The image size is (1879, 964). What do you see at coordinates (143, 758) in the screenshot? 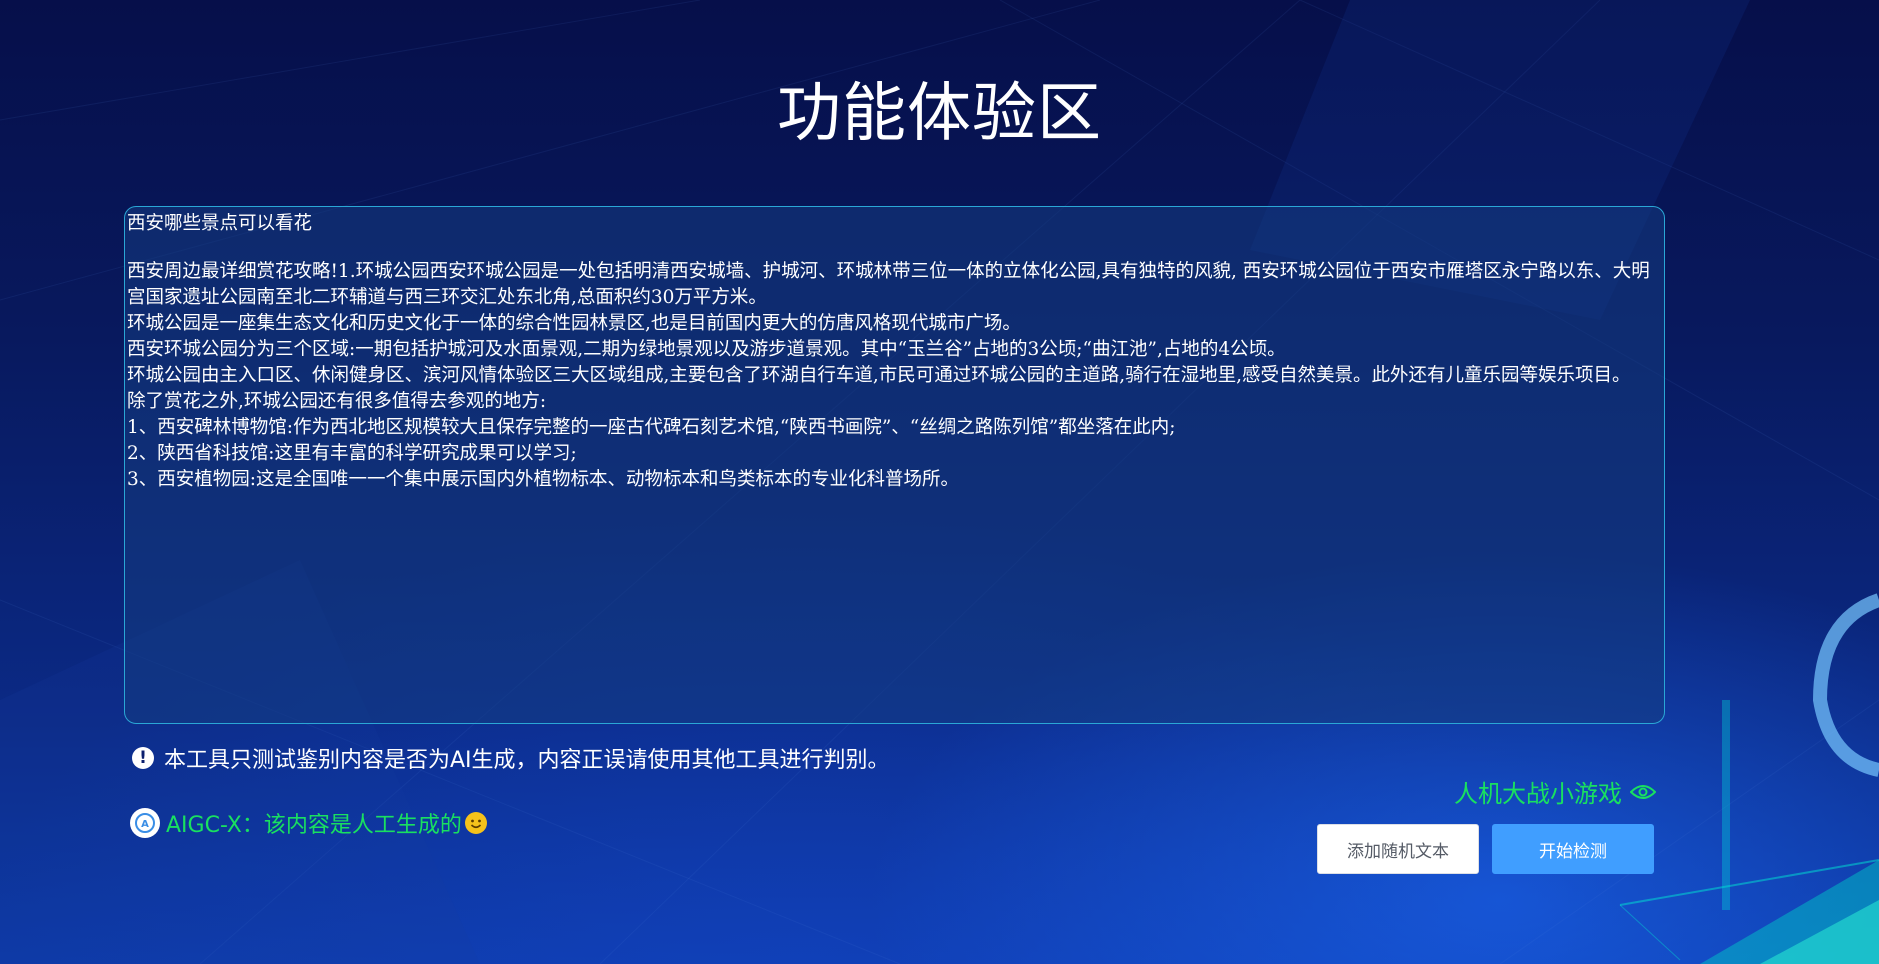
I see `exclamation-icon: !` at bounding box center [143, 758].